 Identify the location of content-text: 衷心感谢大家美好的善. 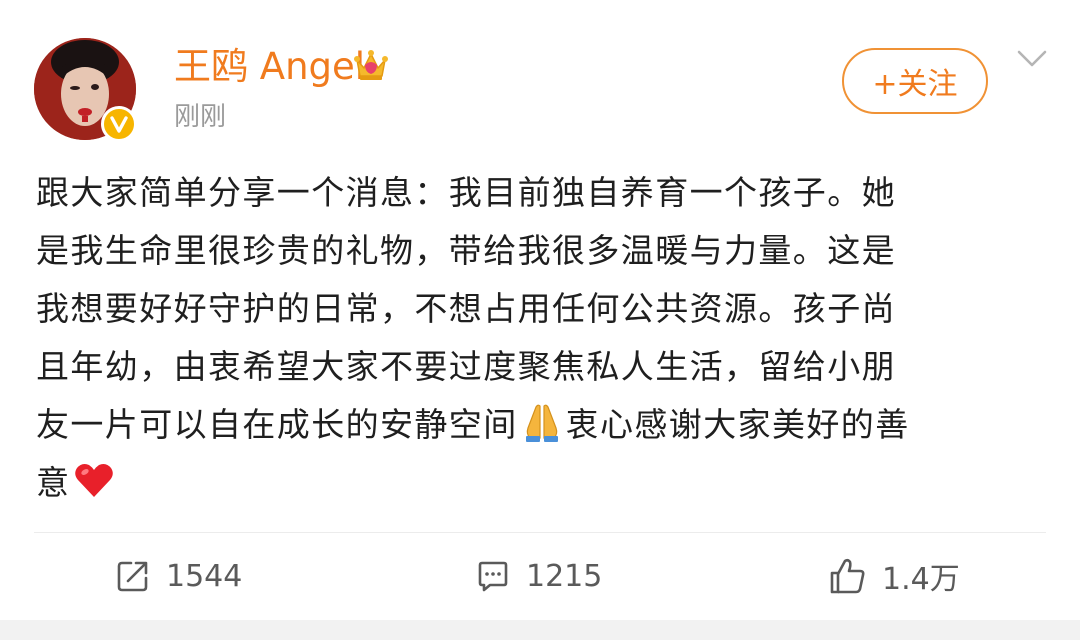
(737, 424).